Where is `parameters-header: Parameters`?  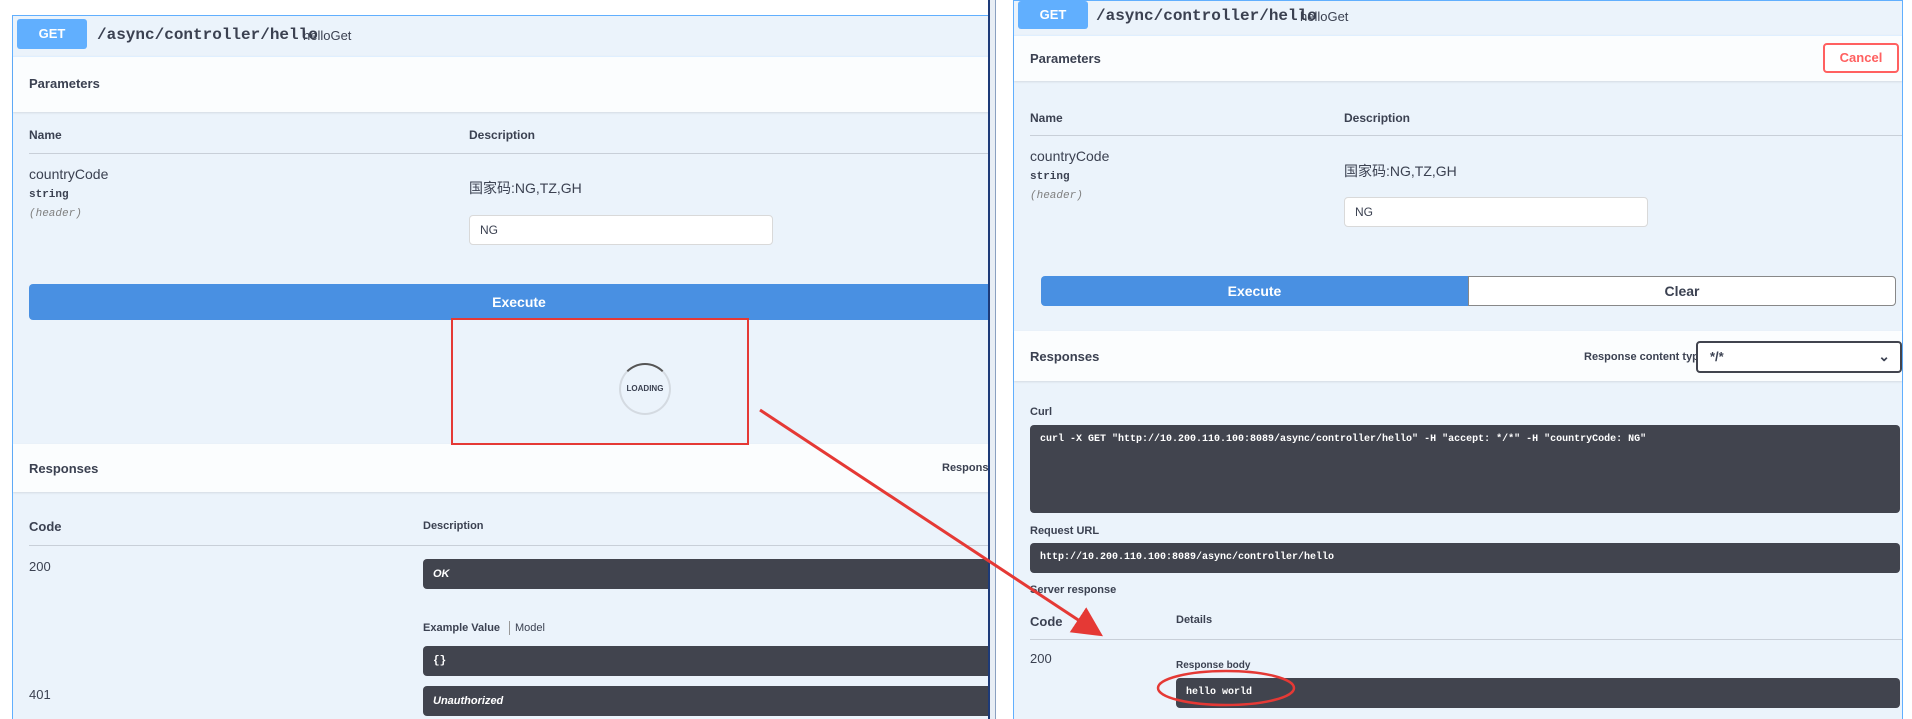 parameters-header: Parameters is located at coordinates (500, 84).